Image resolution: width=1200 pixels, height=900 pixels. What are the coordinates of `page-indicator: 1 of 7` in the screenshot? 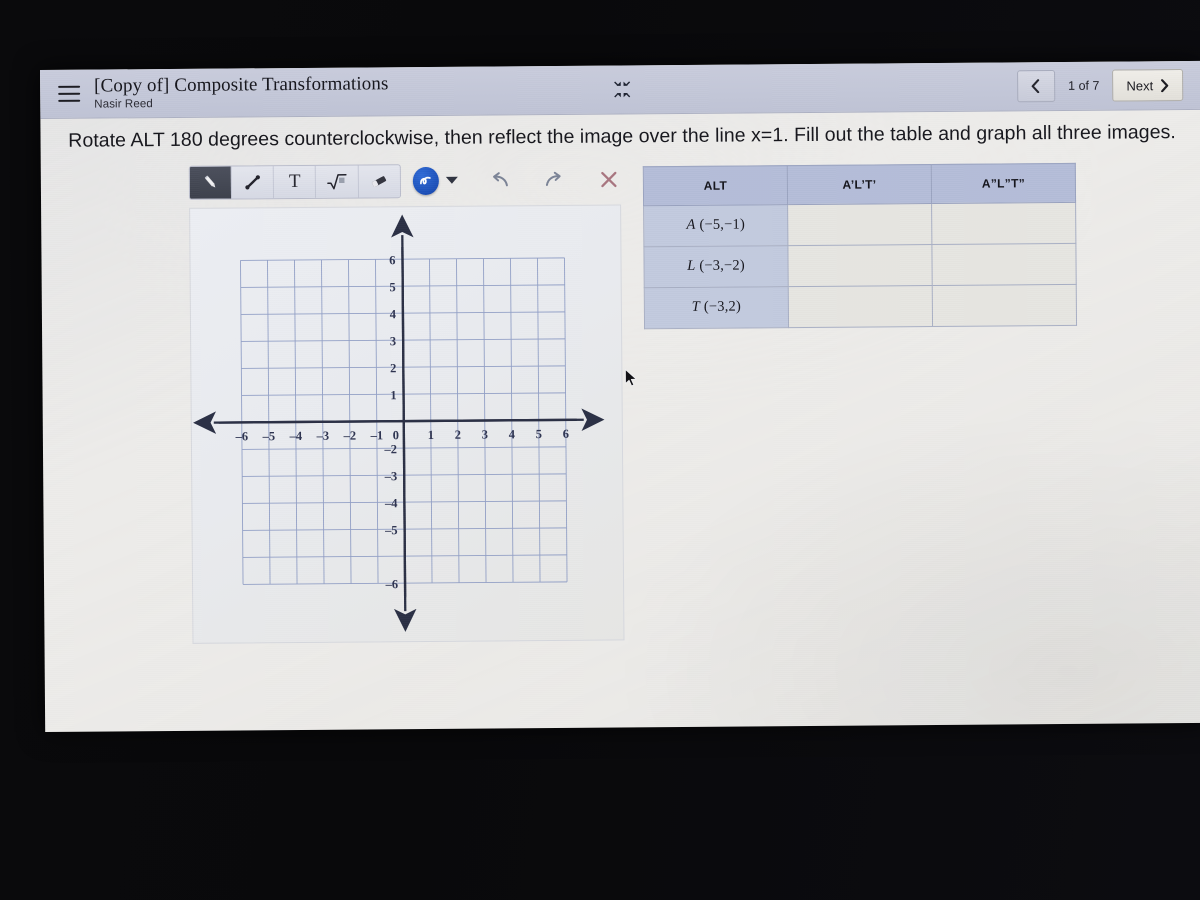 It's located at (1084, 85).